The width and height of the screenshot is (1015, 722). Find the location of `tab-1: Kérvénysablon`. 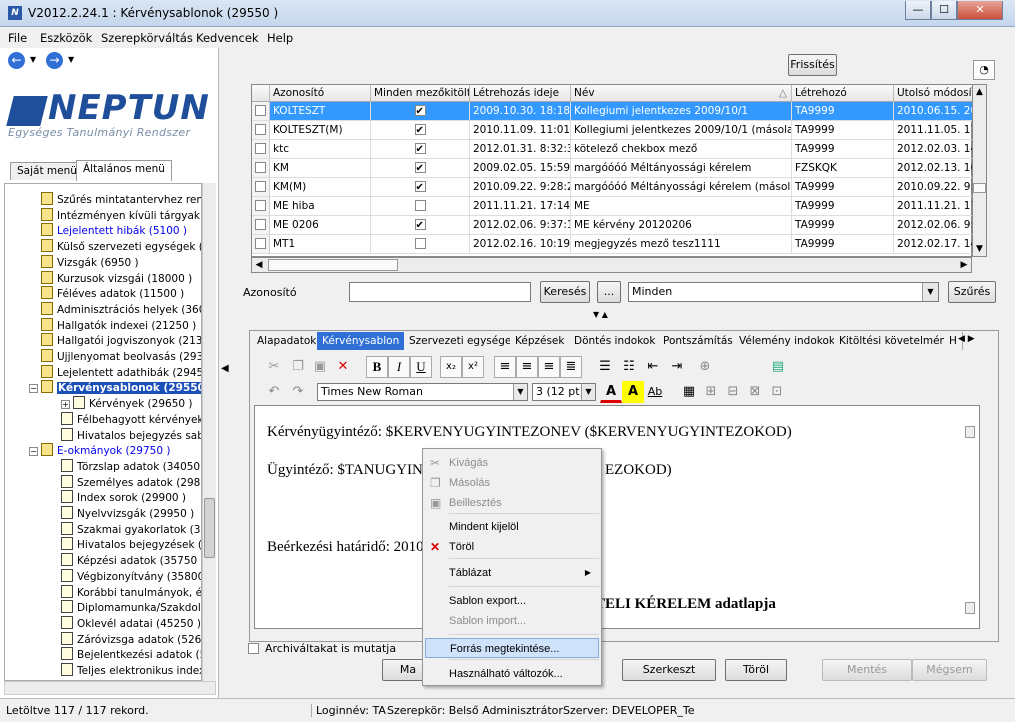

tab-1: Kérvénysablon is located at coordinates (361, 341).